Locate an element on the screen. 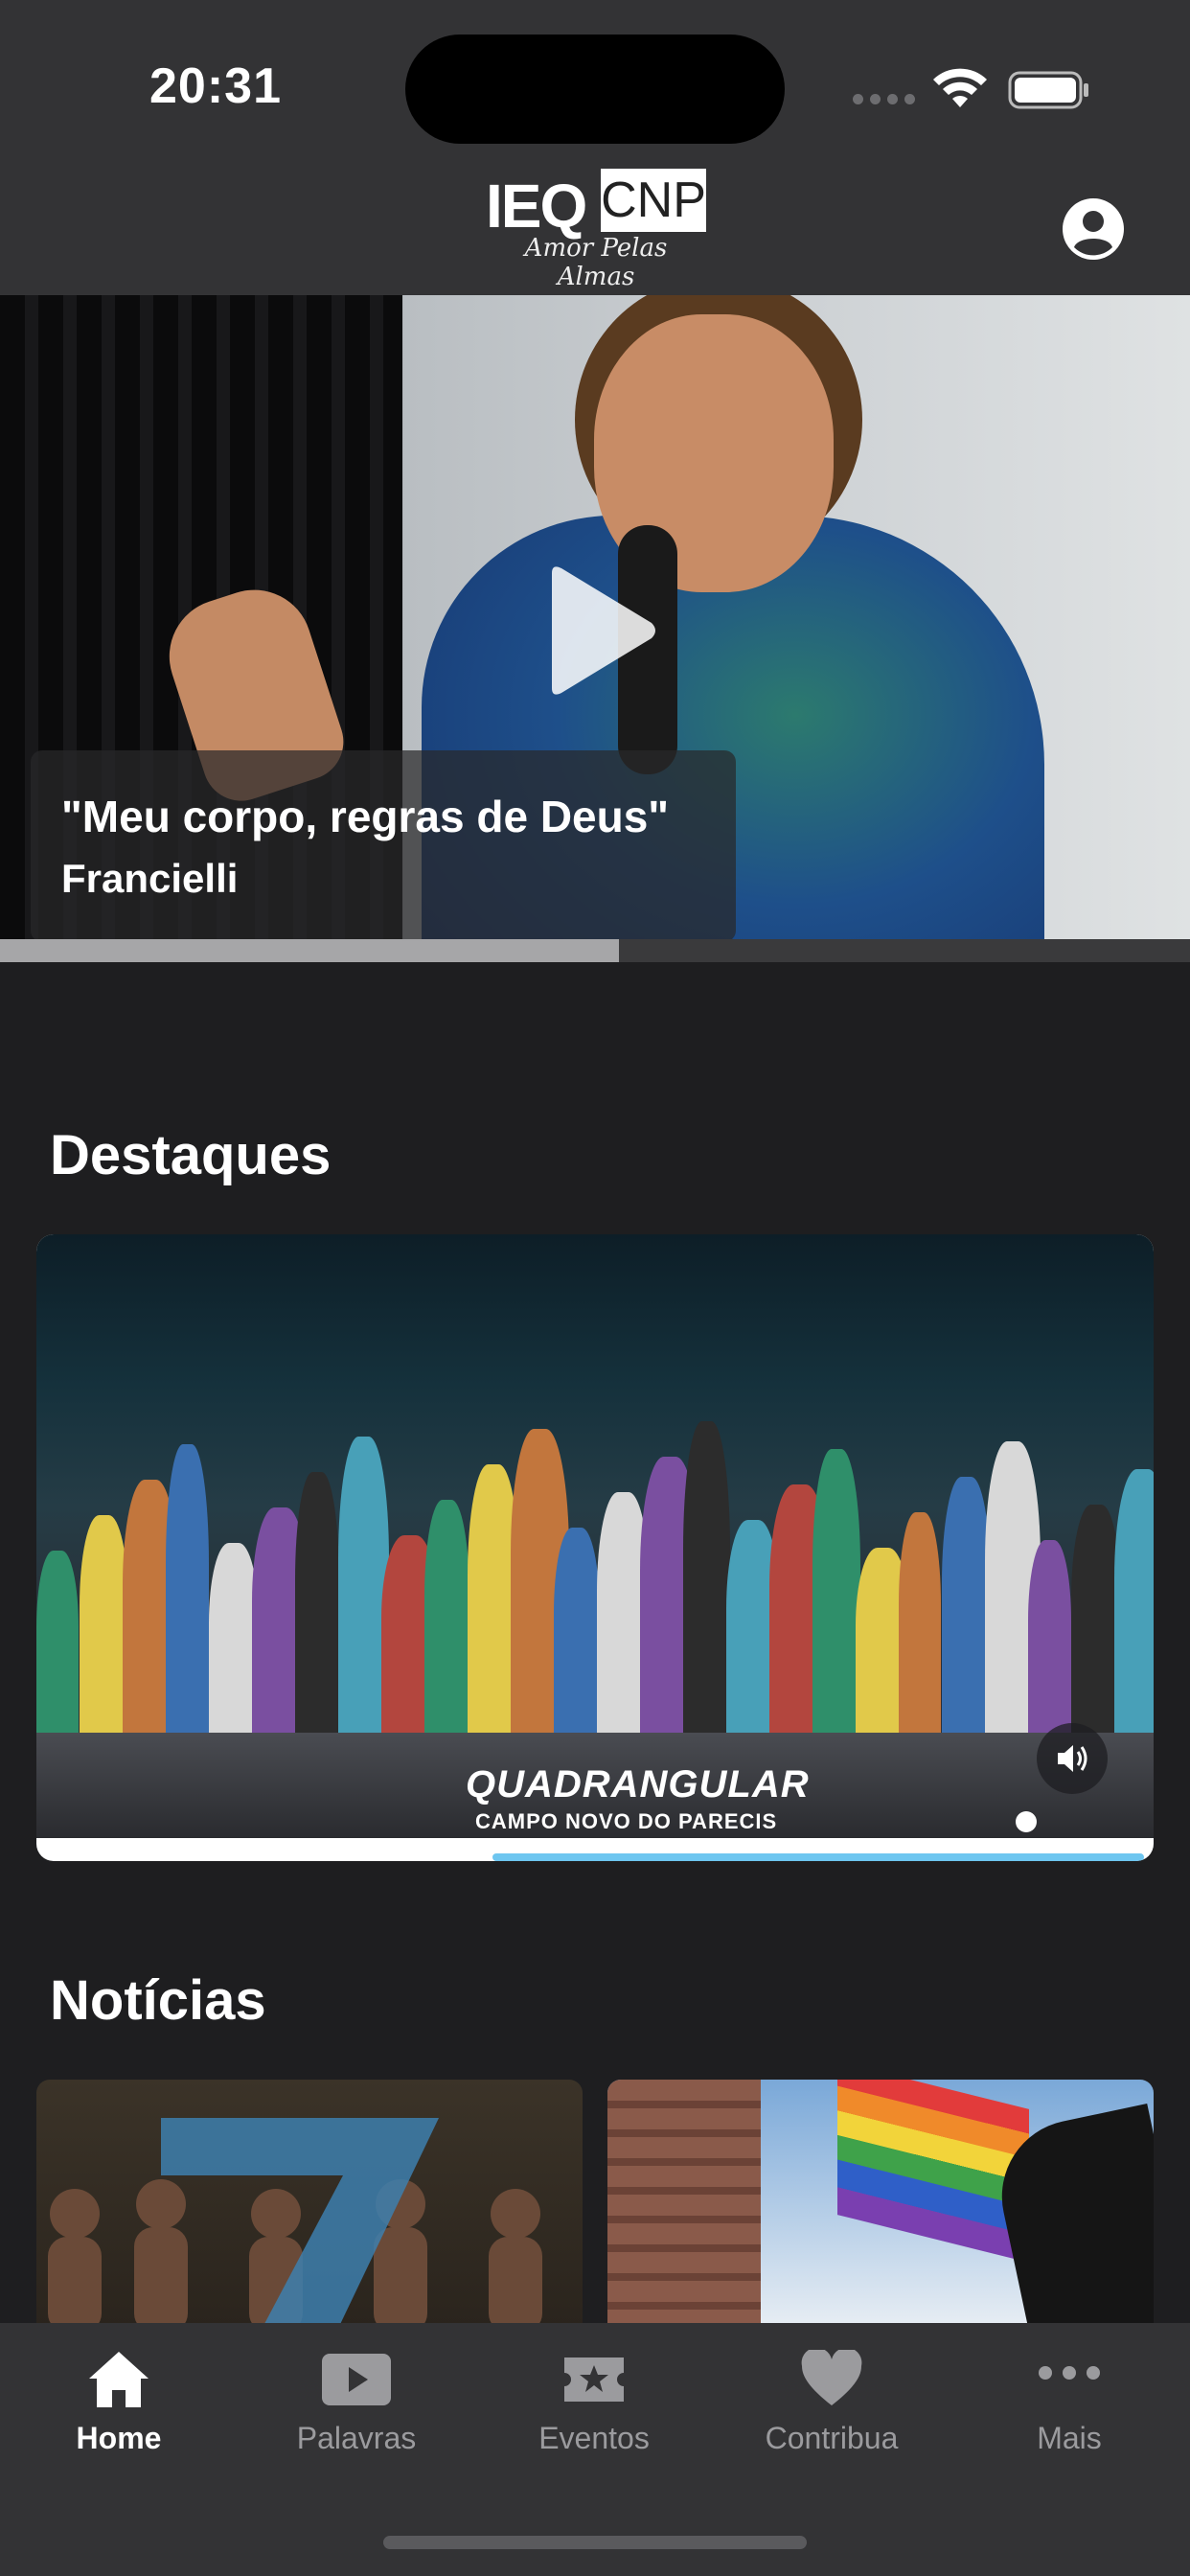 The image size is (1190, 2576). home-indicator is located at coordinates (595, 2542).